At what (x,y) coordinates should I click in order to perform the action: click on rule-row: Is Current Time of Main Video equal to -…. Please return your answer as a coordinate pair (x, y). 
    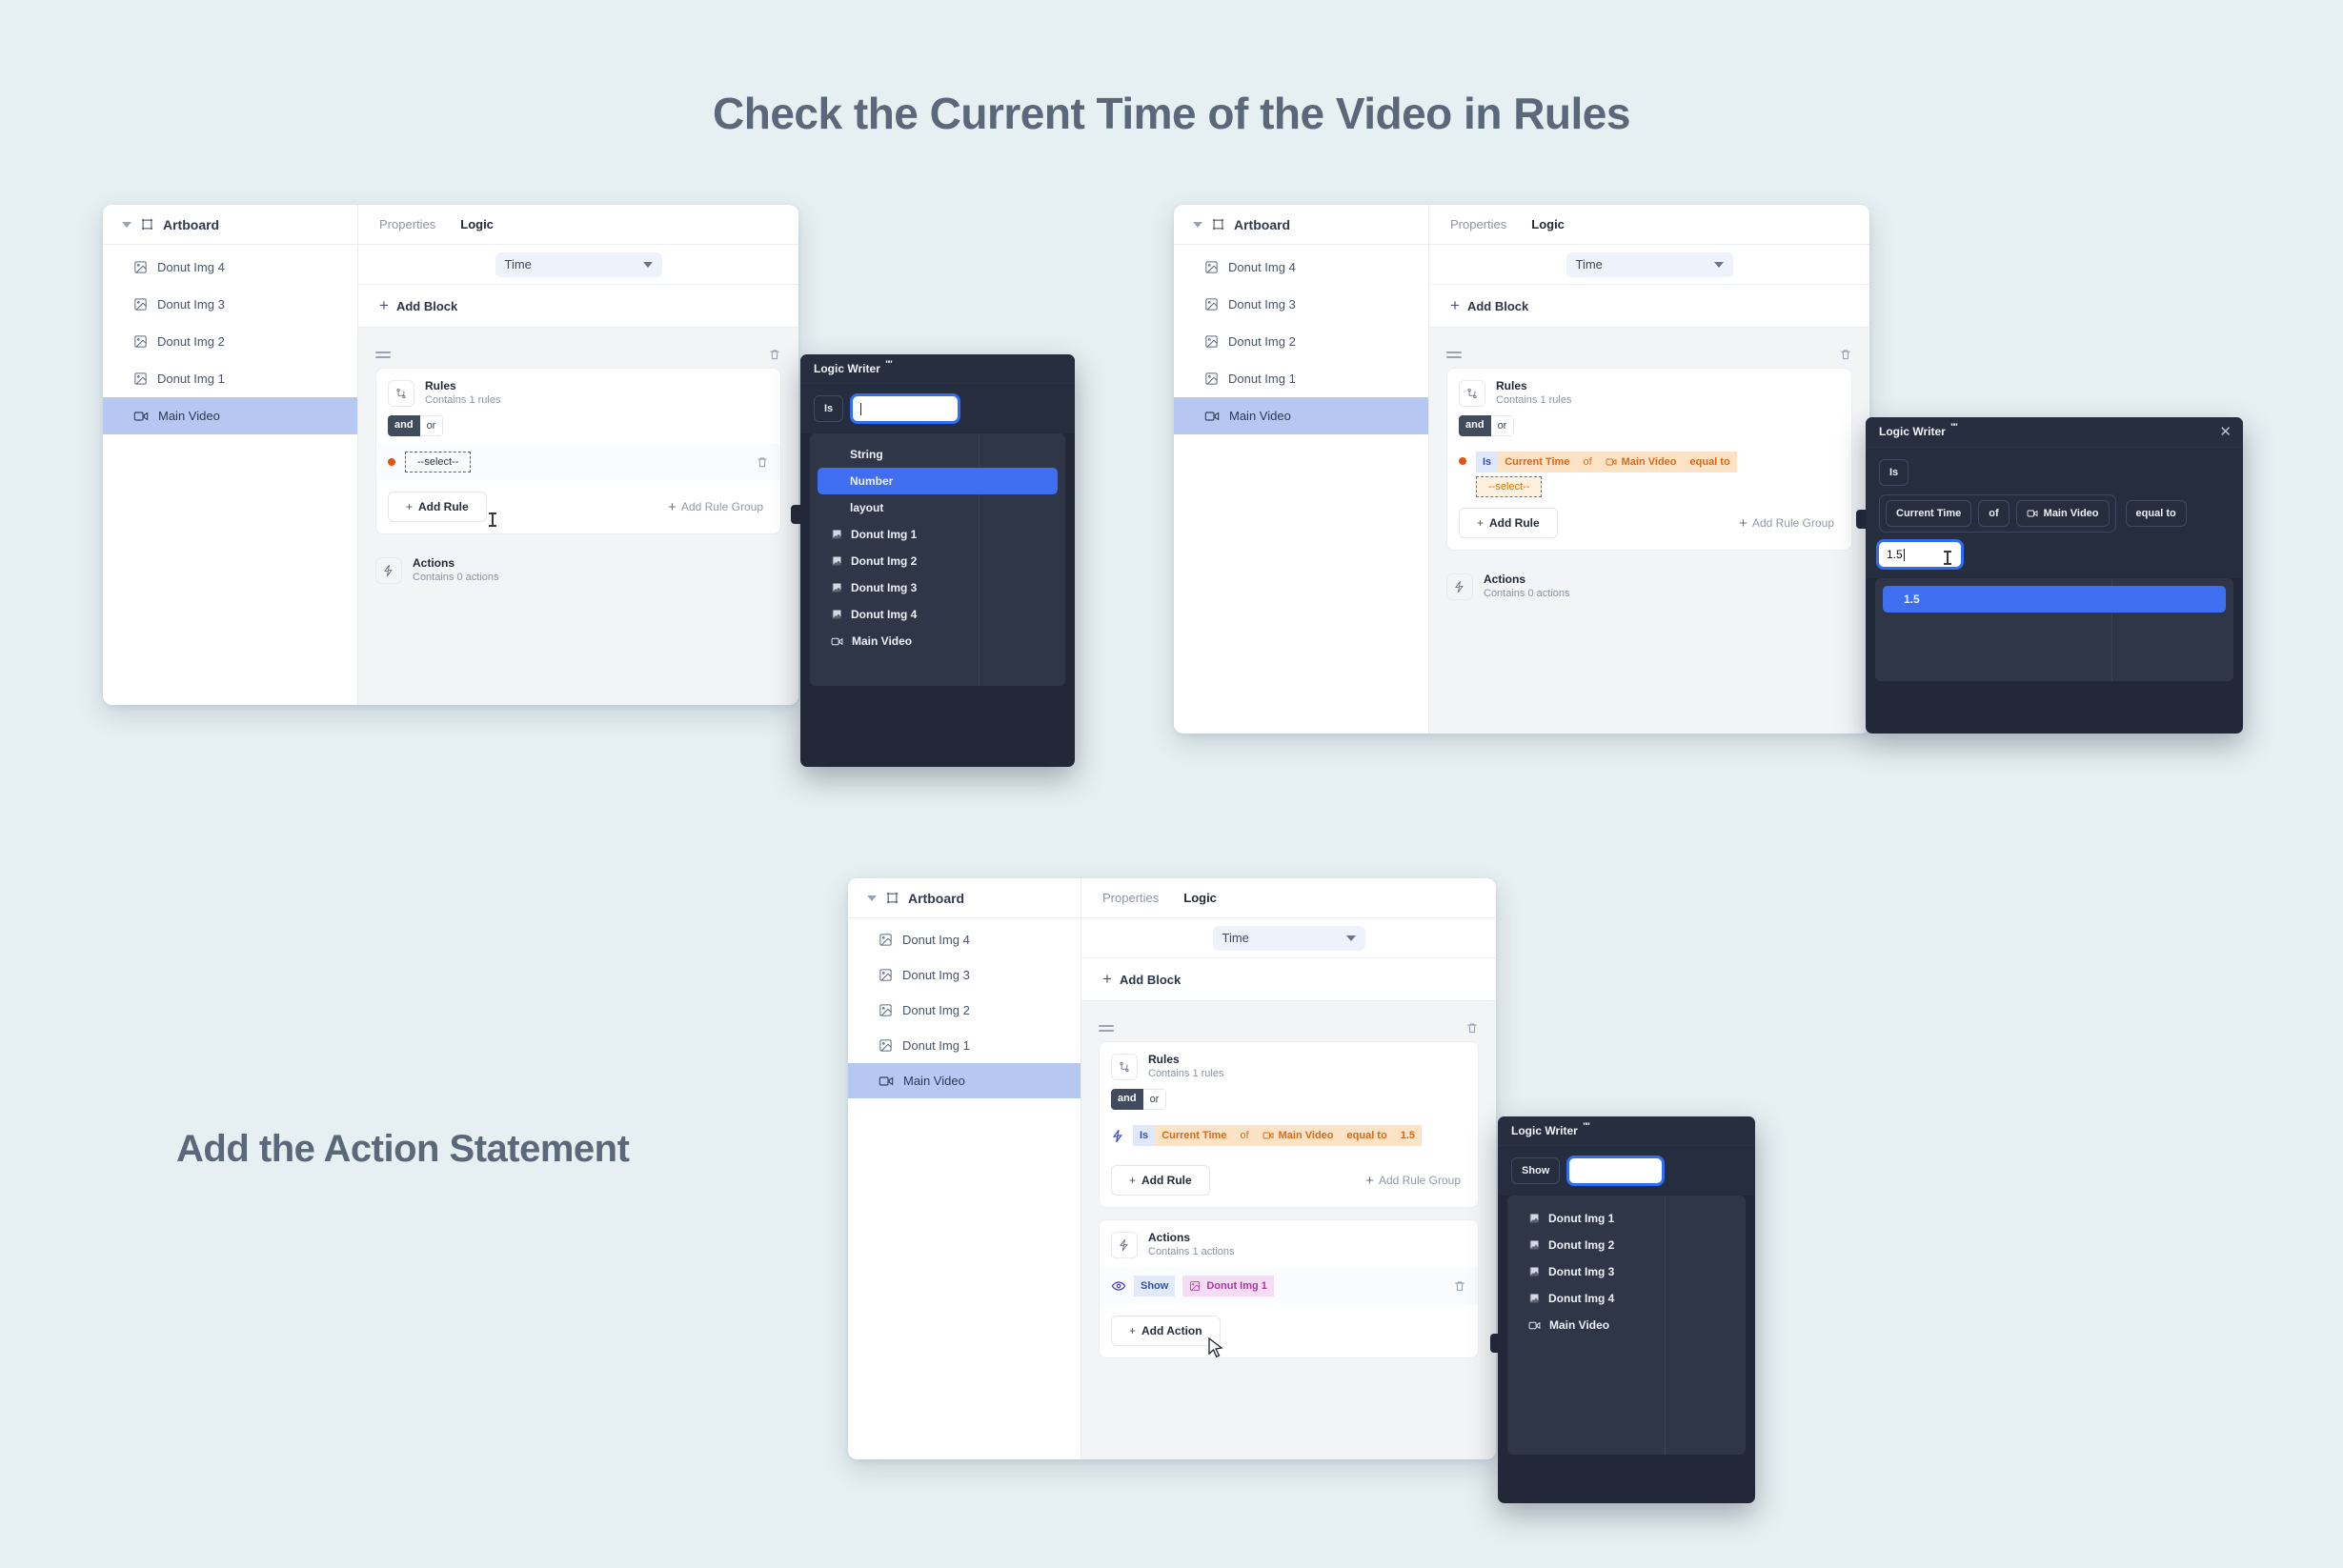
    Looking at the image, I should click on (1649, 471).